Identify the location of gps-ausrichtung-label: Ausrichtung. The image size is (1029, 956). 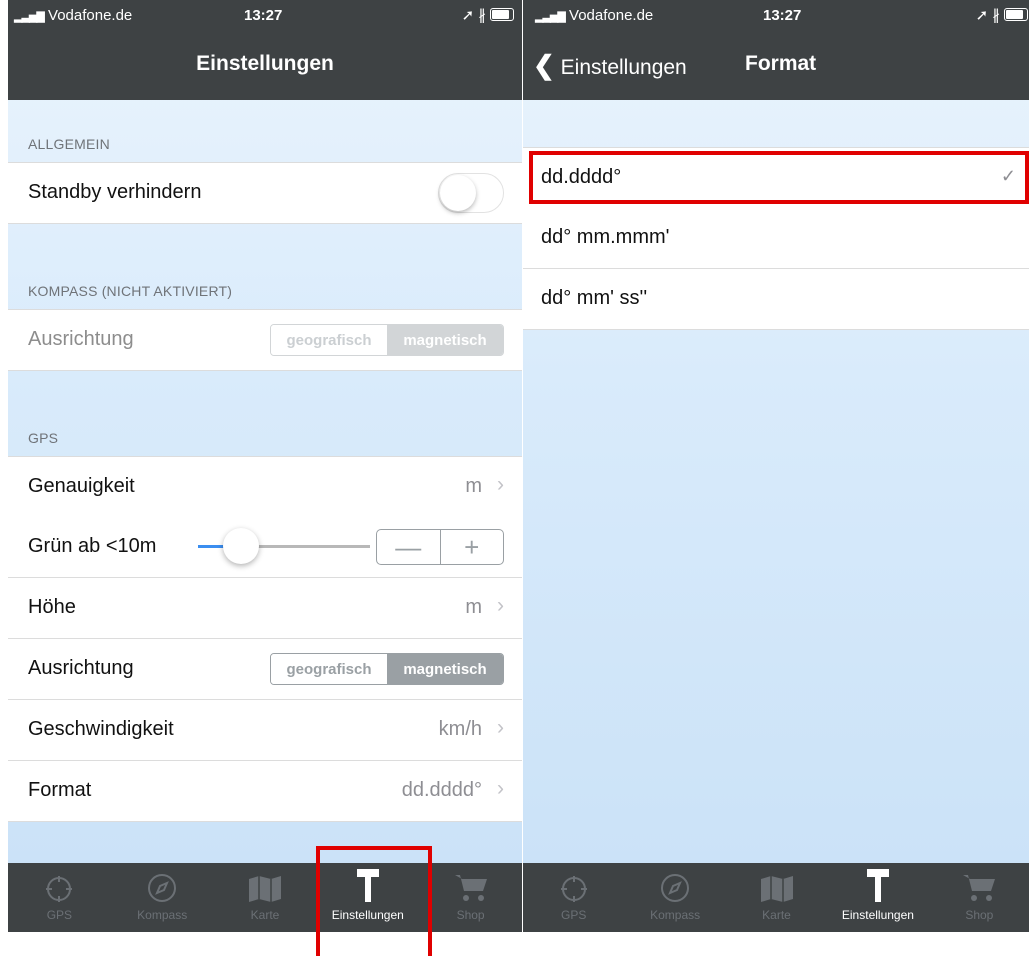
(81, 668).